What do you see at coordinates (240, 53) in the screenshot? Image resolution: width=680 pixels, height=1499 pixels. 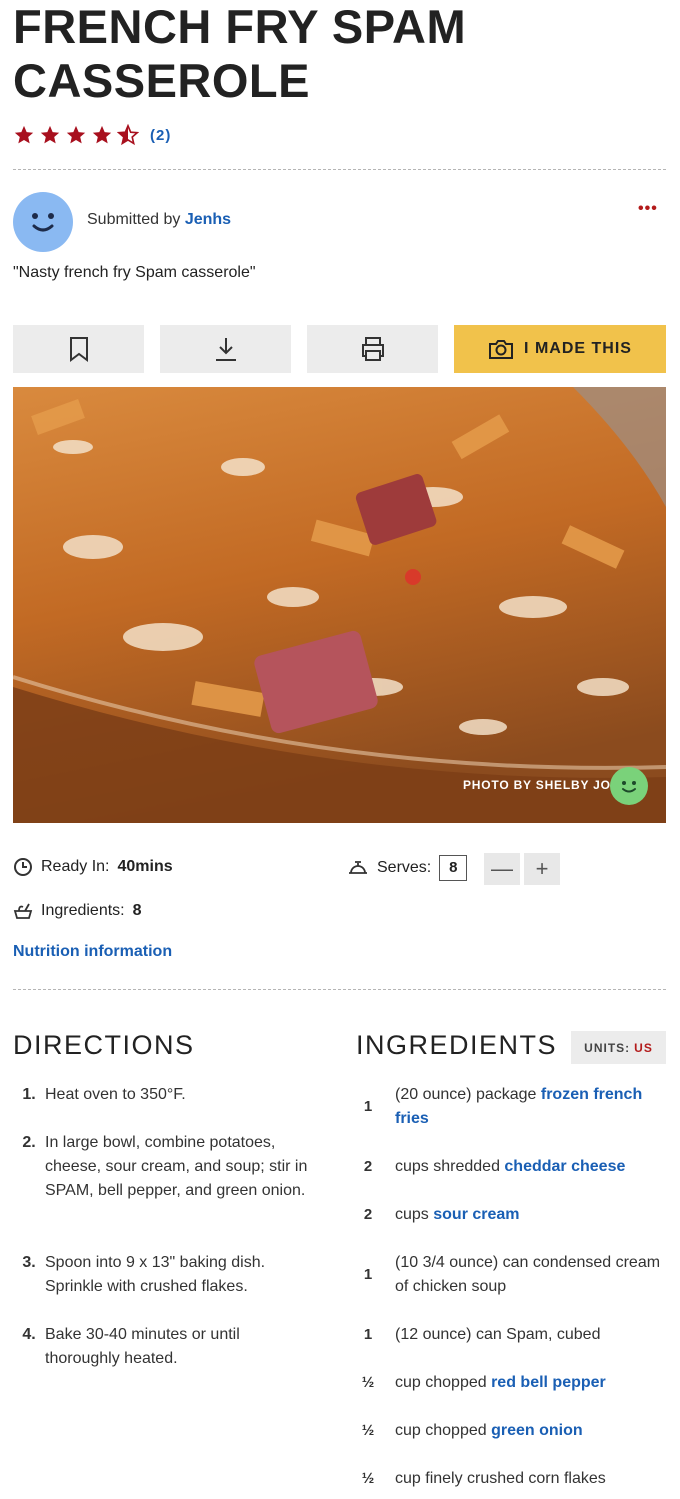 I see `recipe-title: FRENCH FRY SPAM CASSEROLE` at bounding box center [240, 53].